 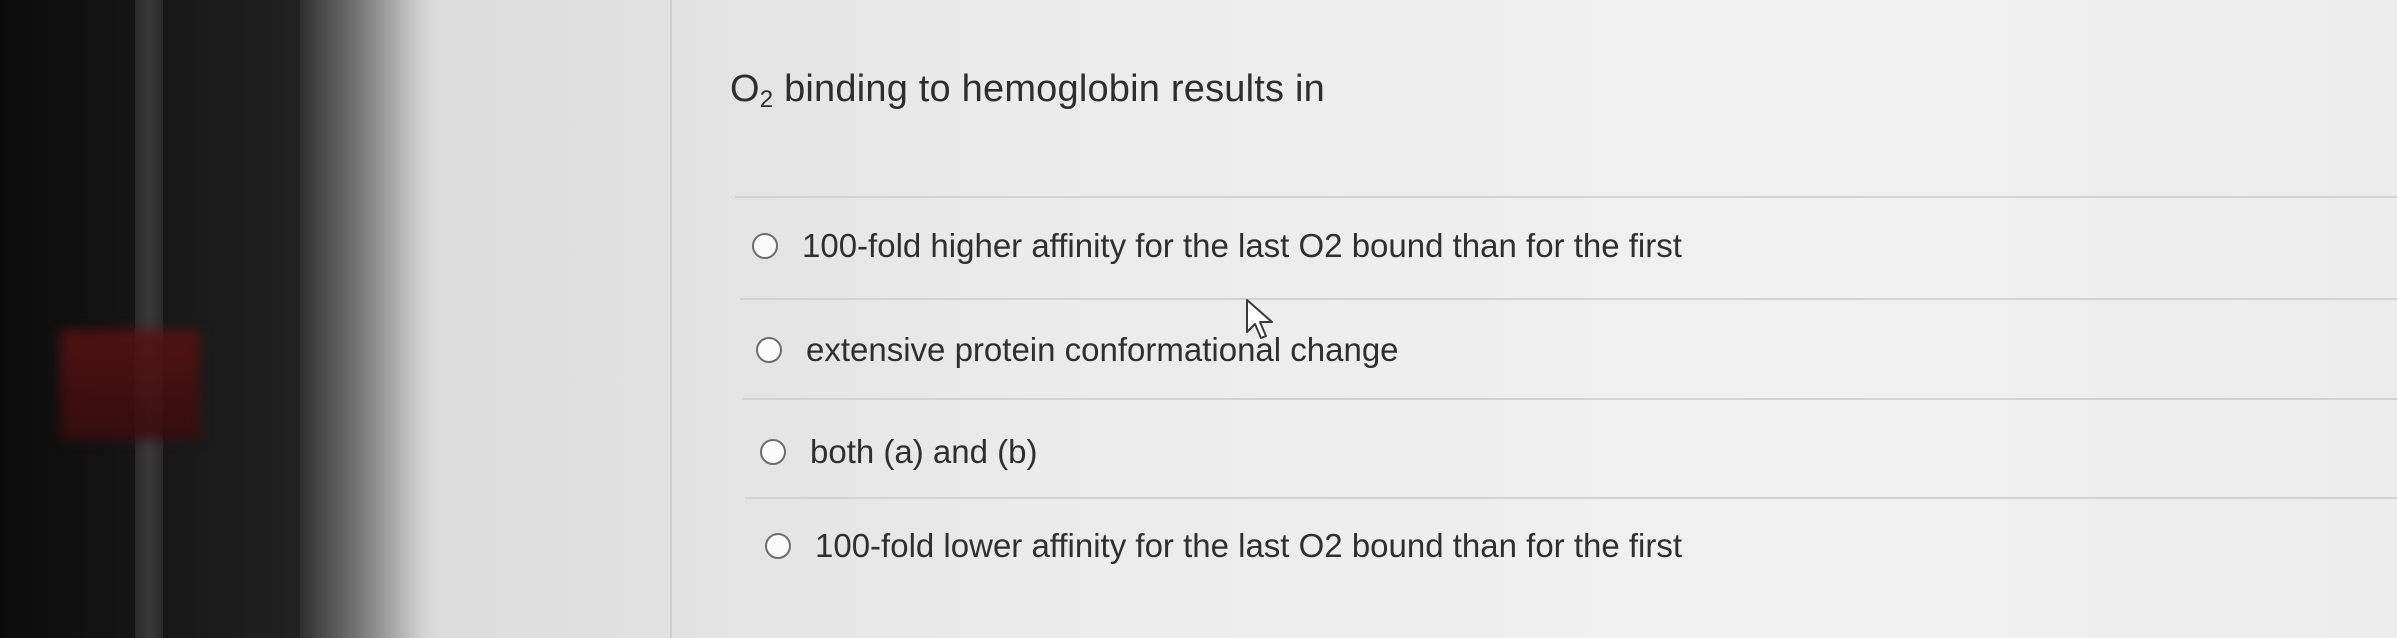 I want to click on question-subscript: 2, so click(x=766, y=99).